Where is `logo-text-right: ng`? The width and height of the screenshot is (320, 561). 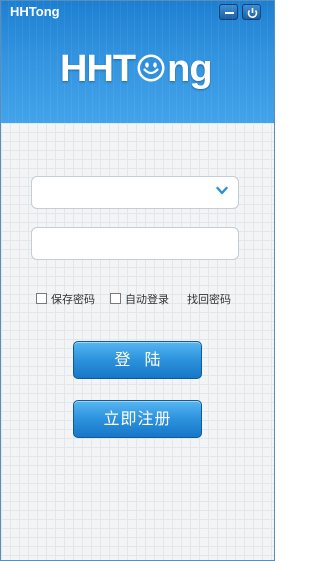 logo-text-right: ng is located at coordinates (189, 69).